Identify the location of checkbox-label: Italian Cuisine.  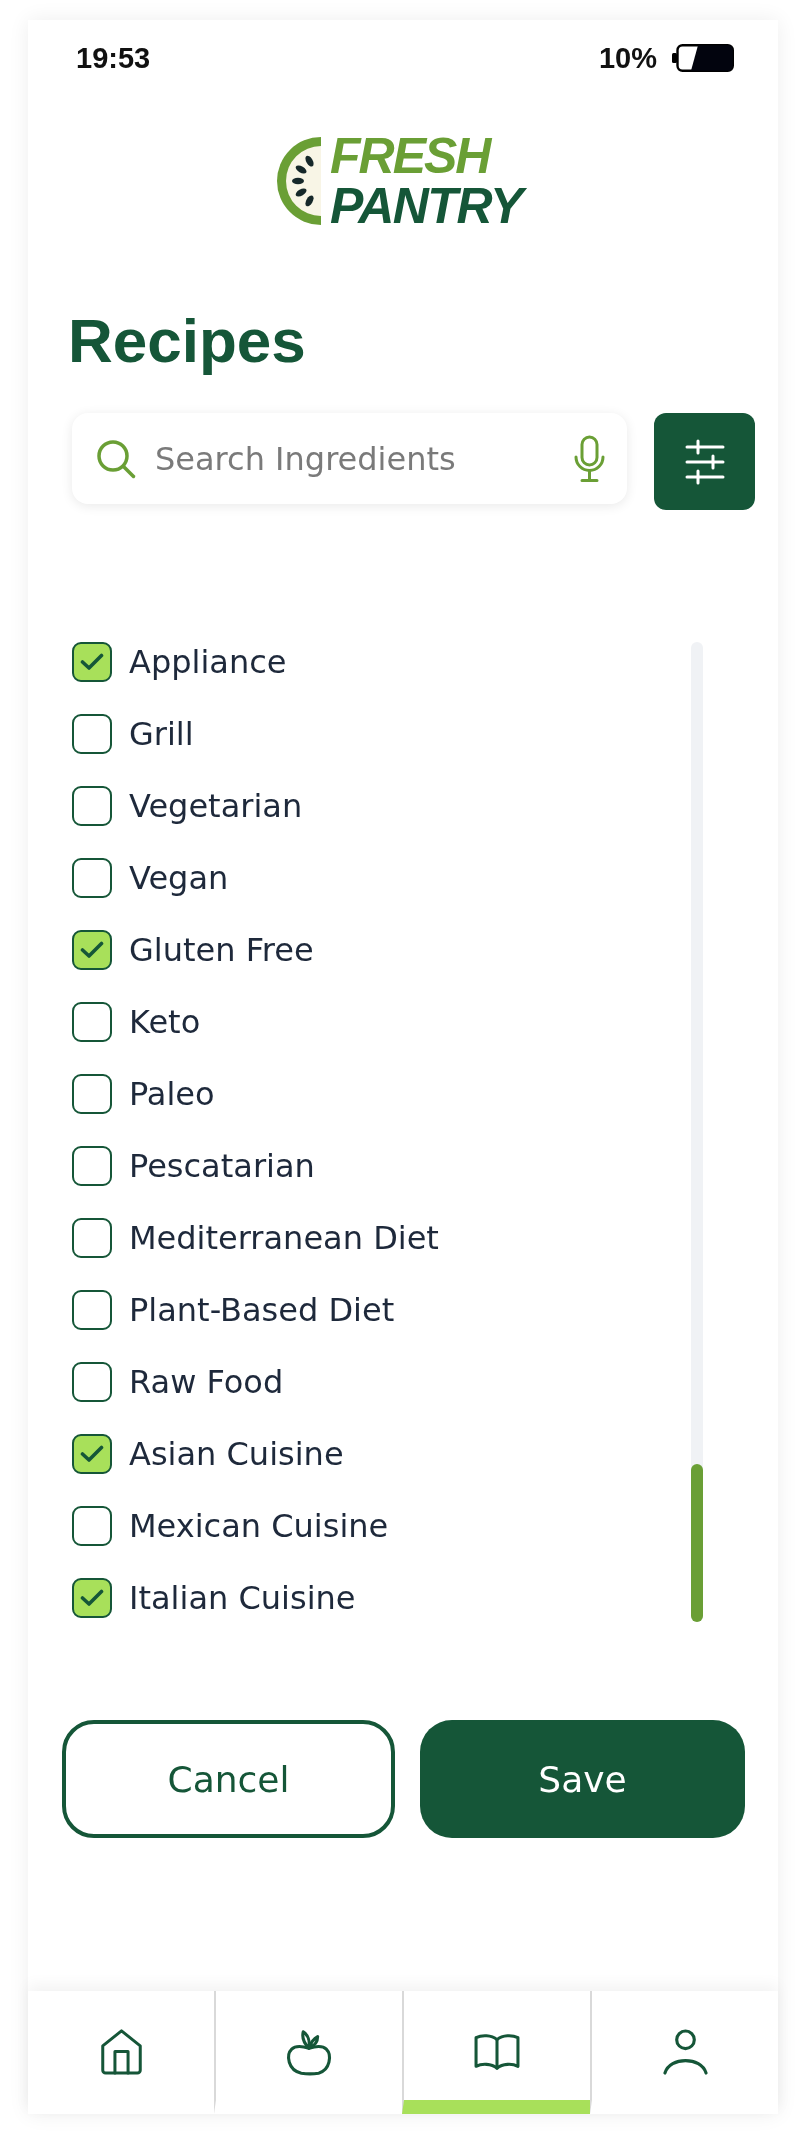
(242, 1598).